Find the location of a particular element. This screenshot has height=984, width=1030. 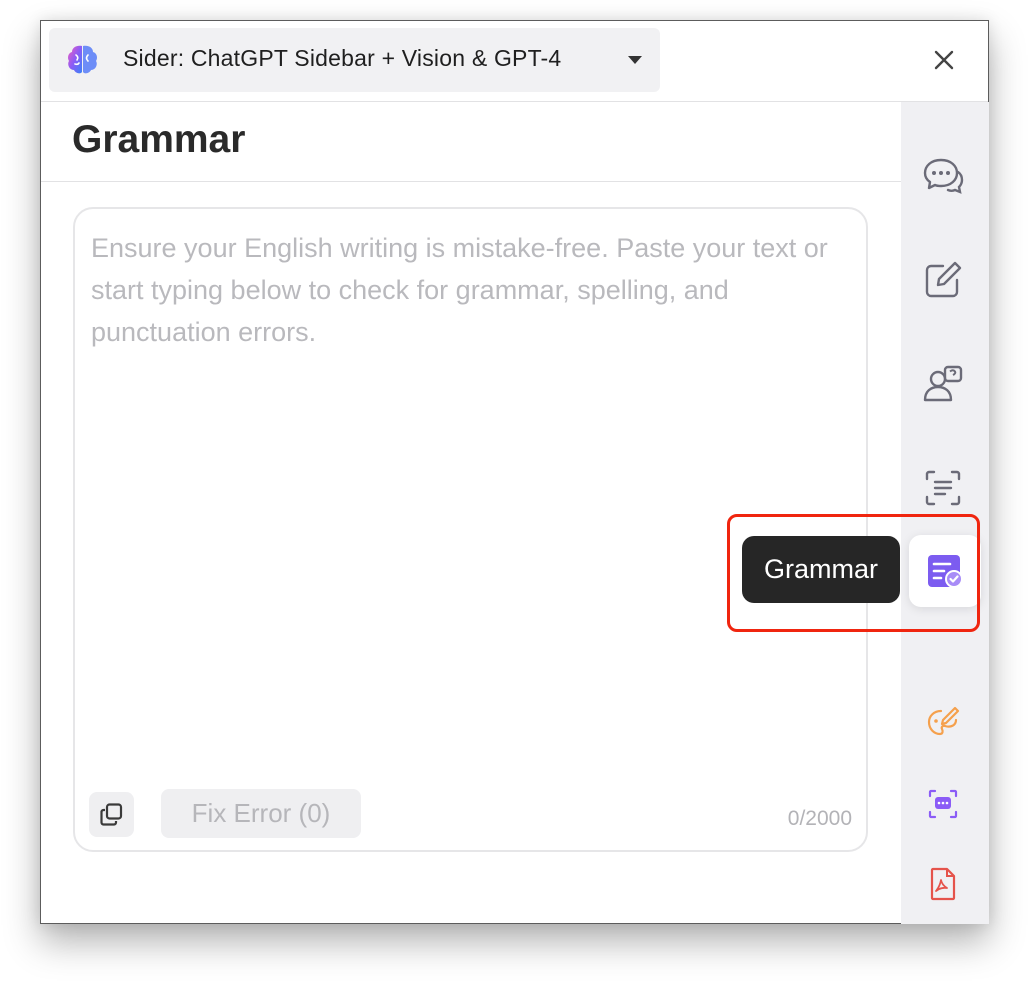

sidebar-item-write is located at coordinates (943, 280).